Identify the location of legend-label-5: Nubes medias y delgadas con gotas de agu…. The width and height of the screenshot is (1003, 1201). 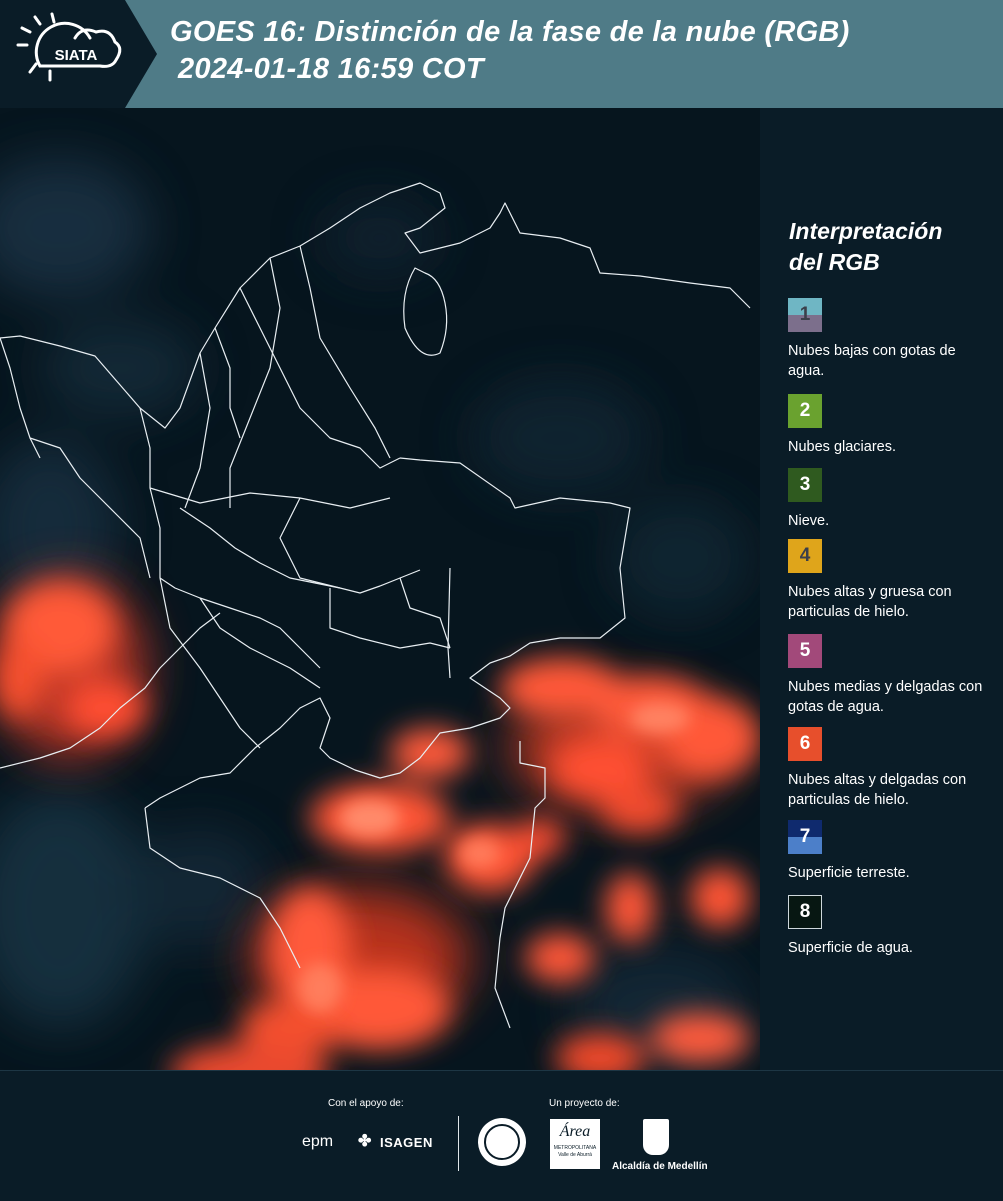
(885, 697).